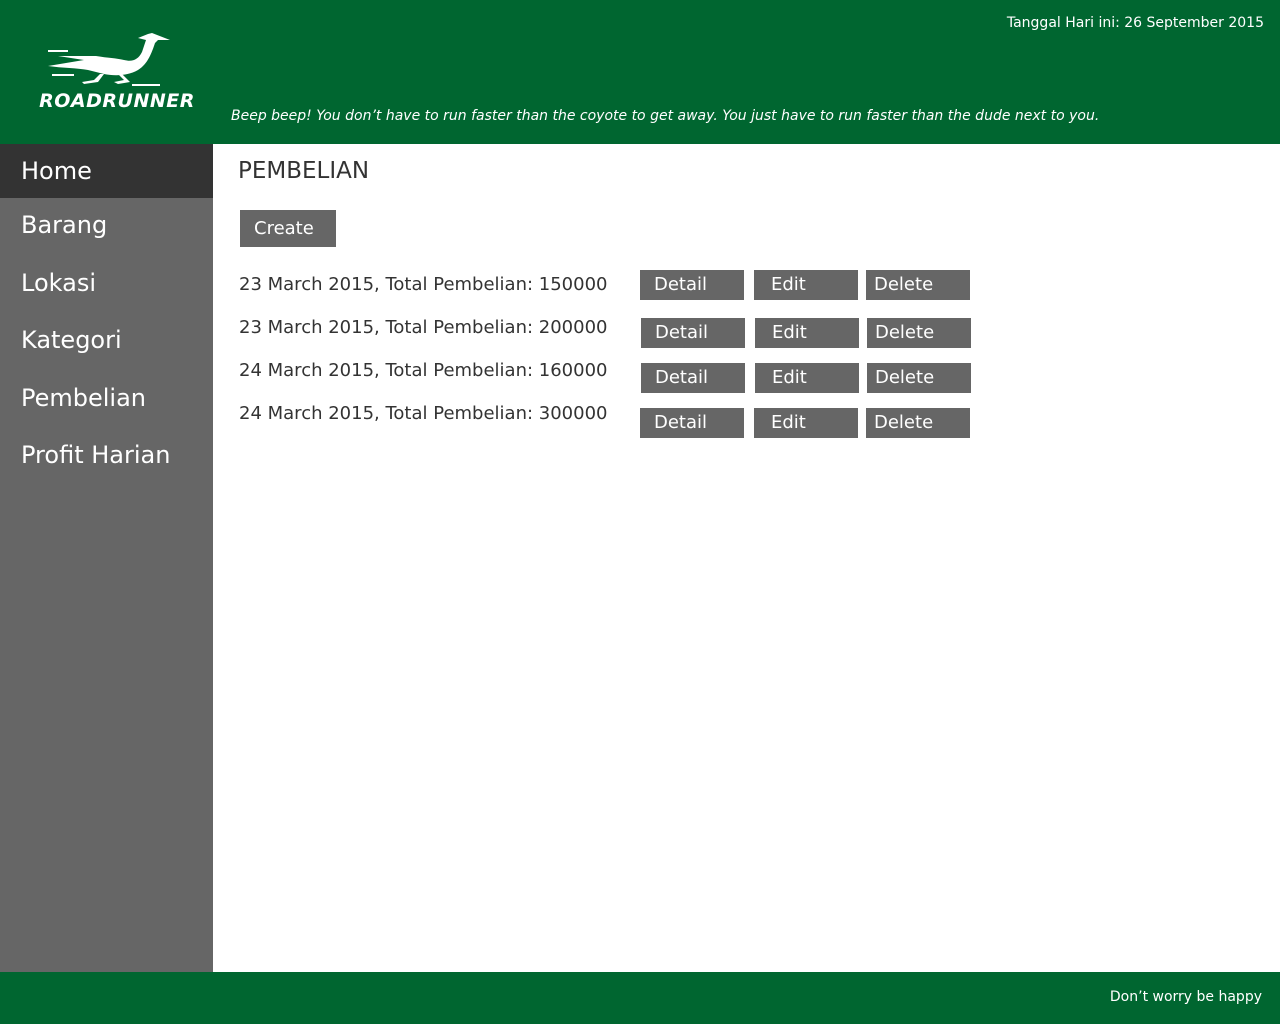 The width and height of the screenshot is (1280, 1024). I want to click on purchase-row-text: 23 March 2015, Total Pembelian: 200000, so click(423, 327).